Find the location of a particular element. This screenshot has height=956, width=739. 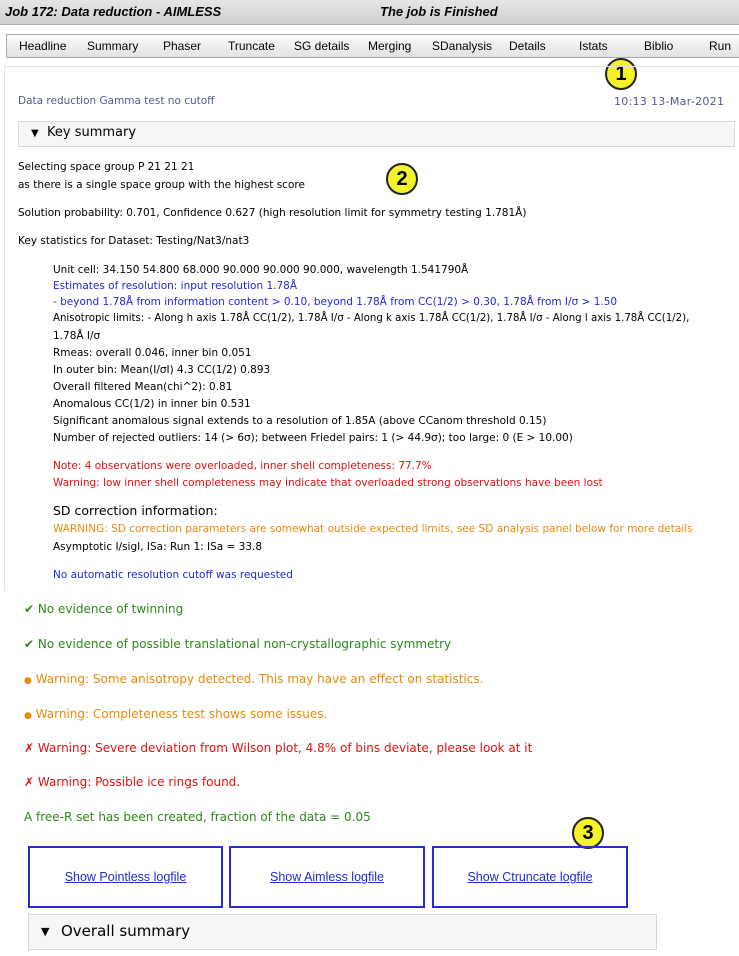

tab-sdanalysis: SDanalysis is located at coordinates (462, 46).